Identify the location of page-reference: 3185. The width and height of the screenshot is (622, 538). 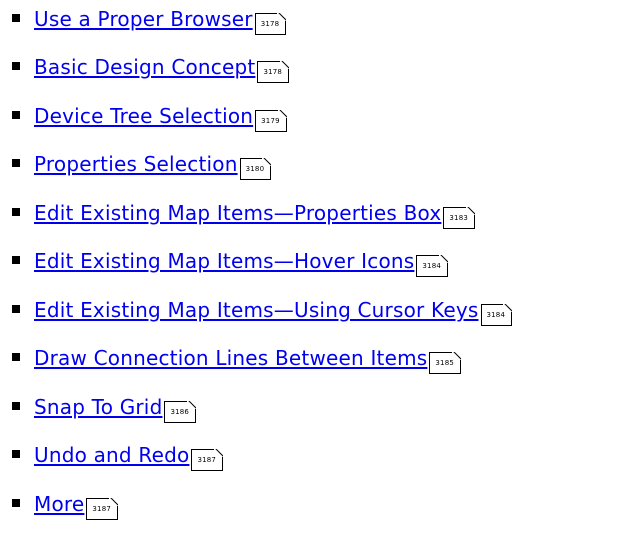
(445, 363).